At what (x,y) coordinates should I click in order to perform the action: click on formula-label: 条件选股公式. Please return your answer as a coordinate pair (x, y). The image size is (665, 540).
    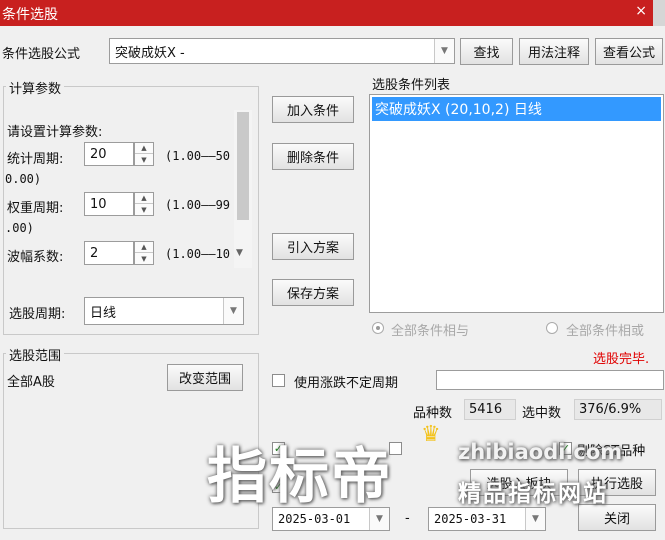
    Looking at the image, I should click on (41, 54).